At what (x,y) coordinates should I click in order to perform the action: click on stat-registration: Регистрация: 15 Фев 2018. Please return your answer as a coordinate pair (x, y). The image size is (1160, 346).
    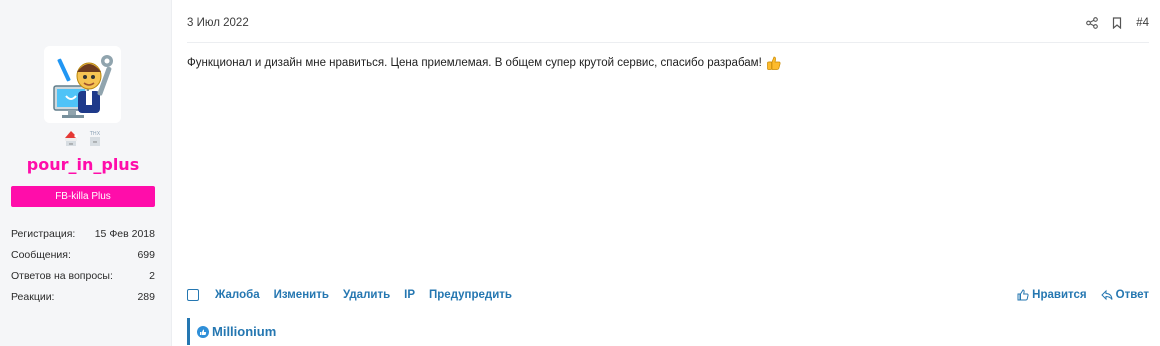
    Looking at the image, I should click on (83, 235).